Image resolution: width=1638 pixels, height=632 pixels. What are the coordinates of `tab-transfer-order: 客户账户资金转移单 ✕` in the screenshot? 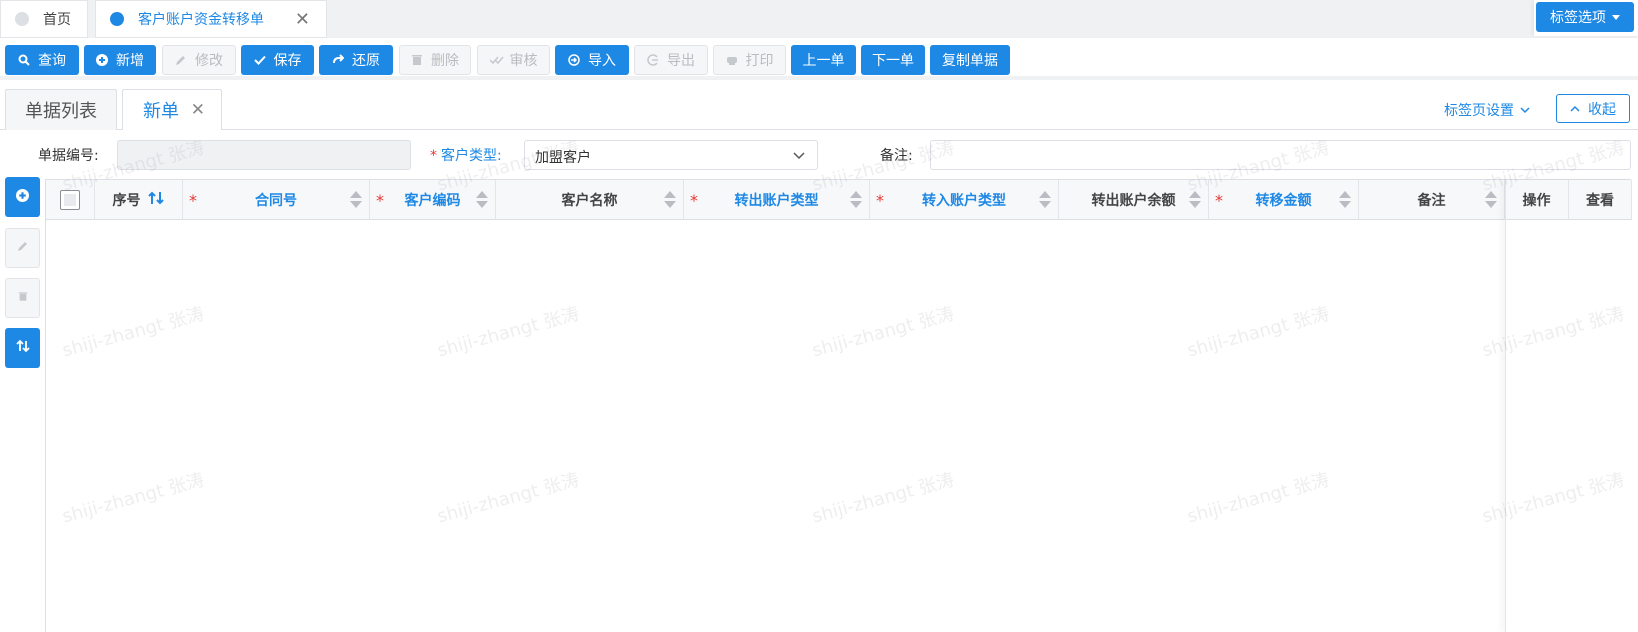 It's located at (211, 19).